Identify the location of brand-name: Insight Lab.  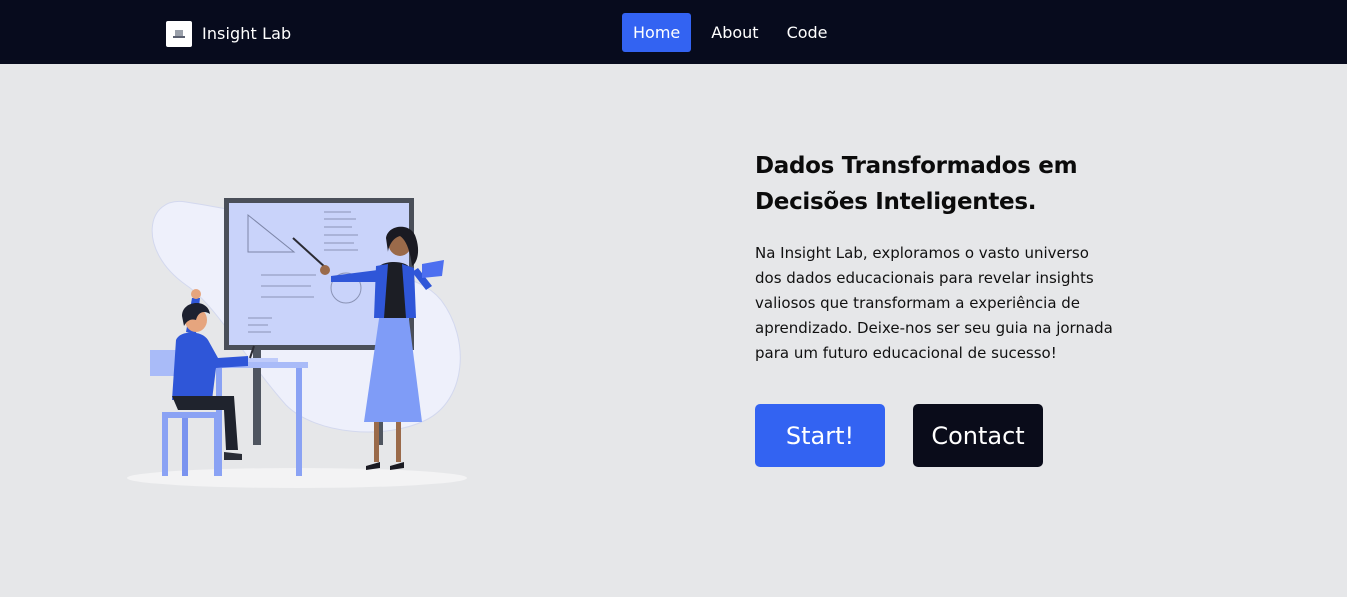
(247, 33).